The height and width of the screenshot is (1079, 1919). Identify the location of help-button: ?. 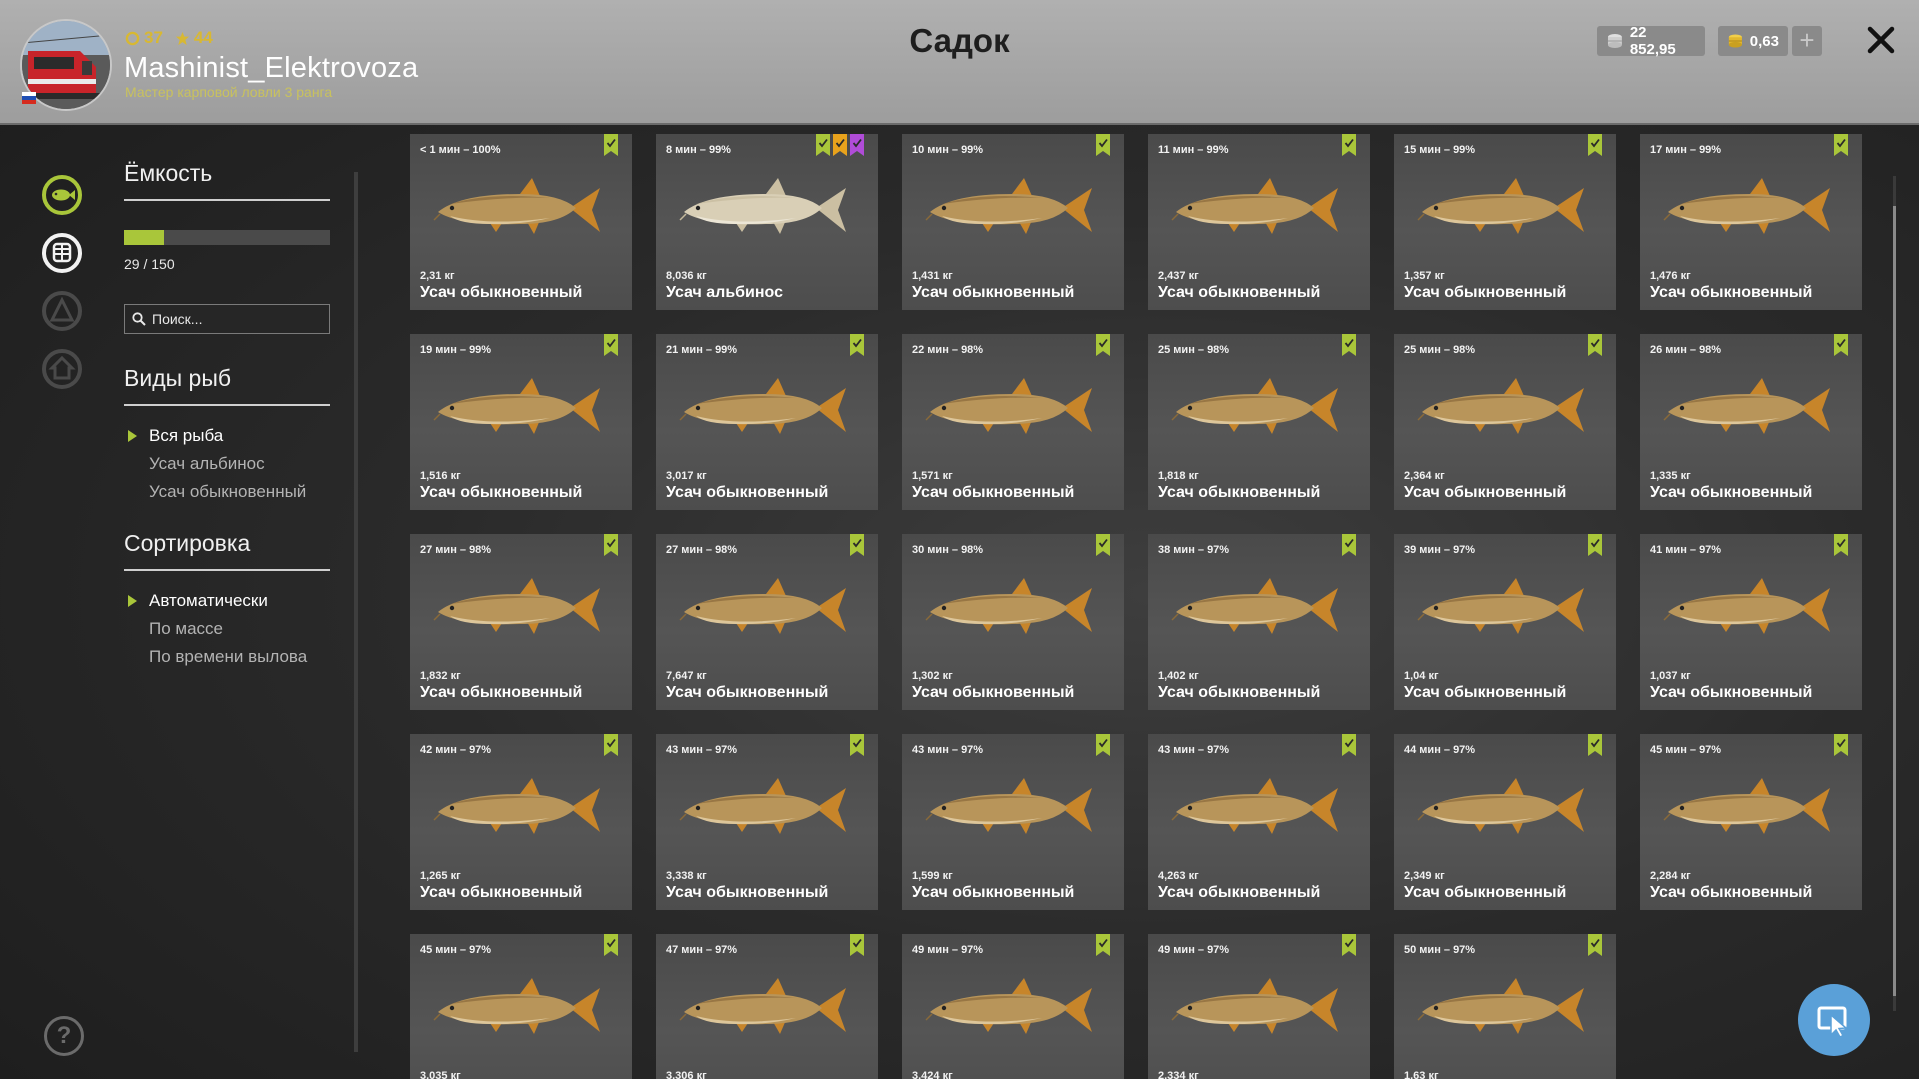
(64, 1036).